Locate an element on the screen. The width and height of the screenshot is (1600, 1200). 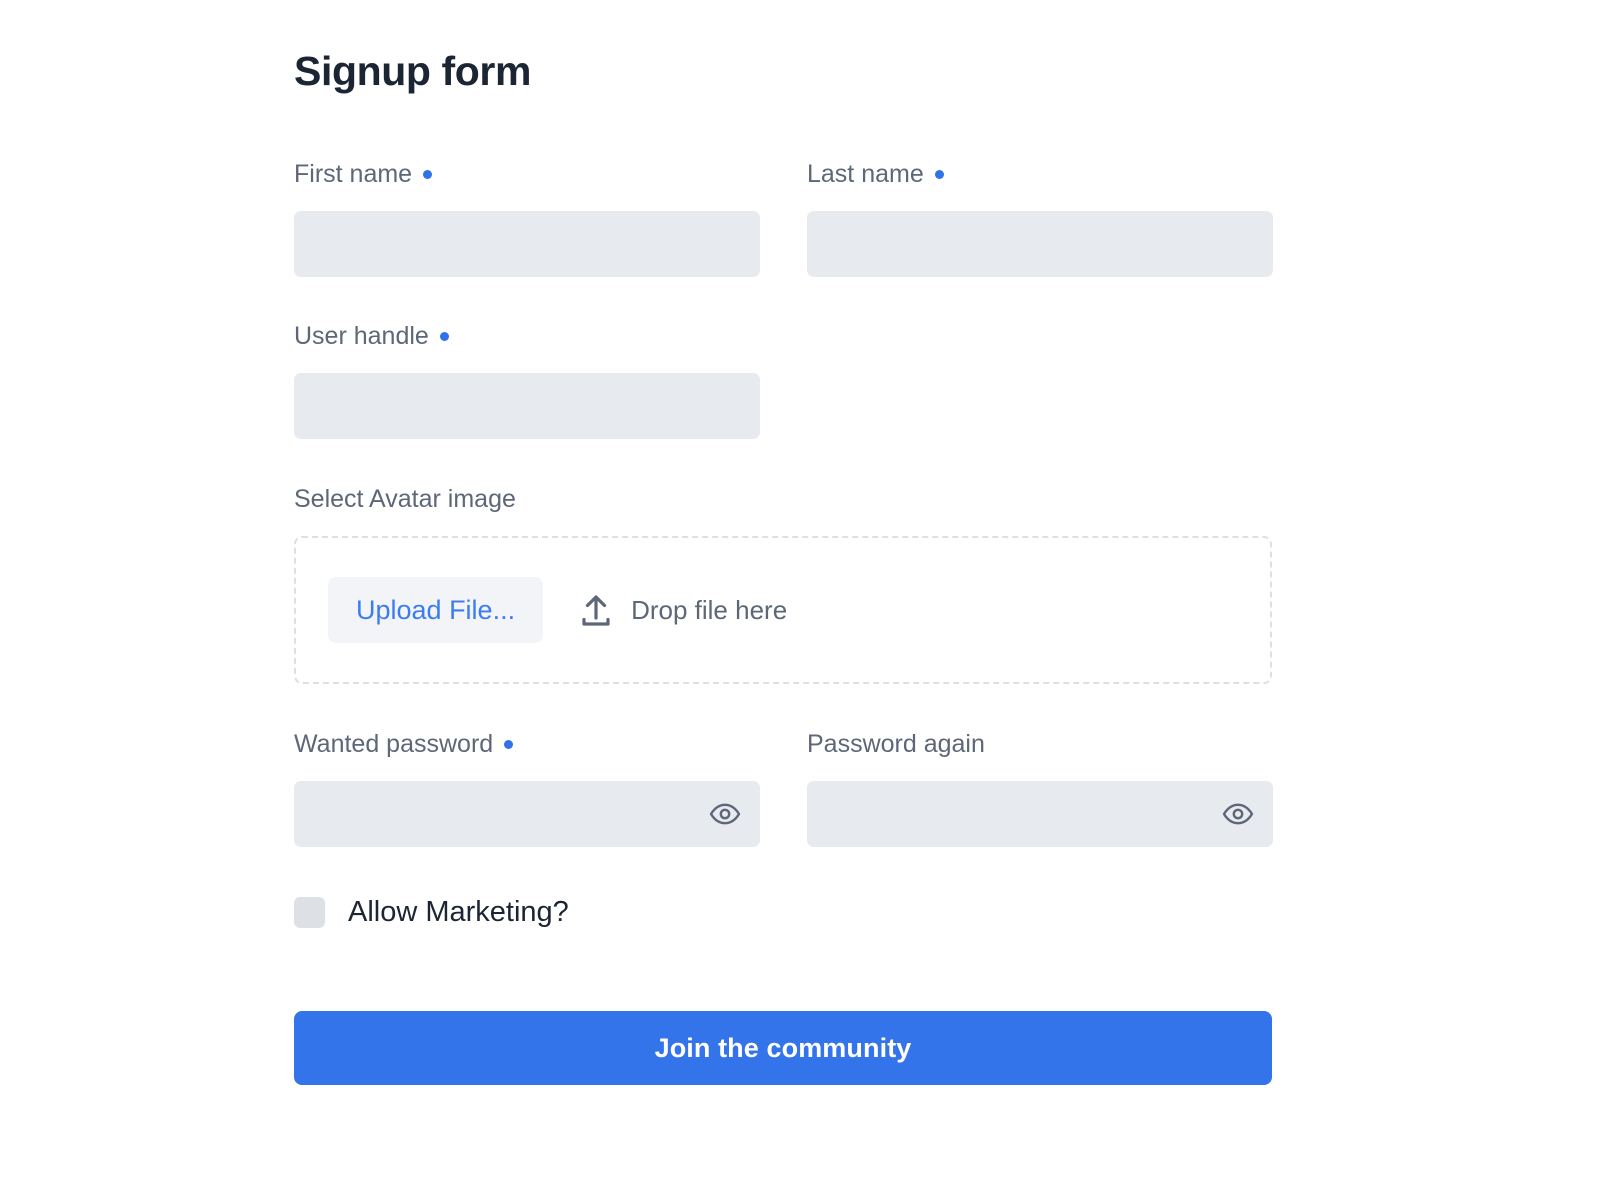
first-name-input is located at coordinates (527, 244).